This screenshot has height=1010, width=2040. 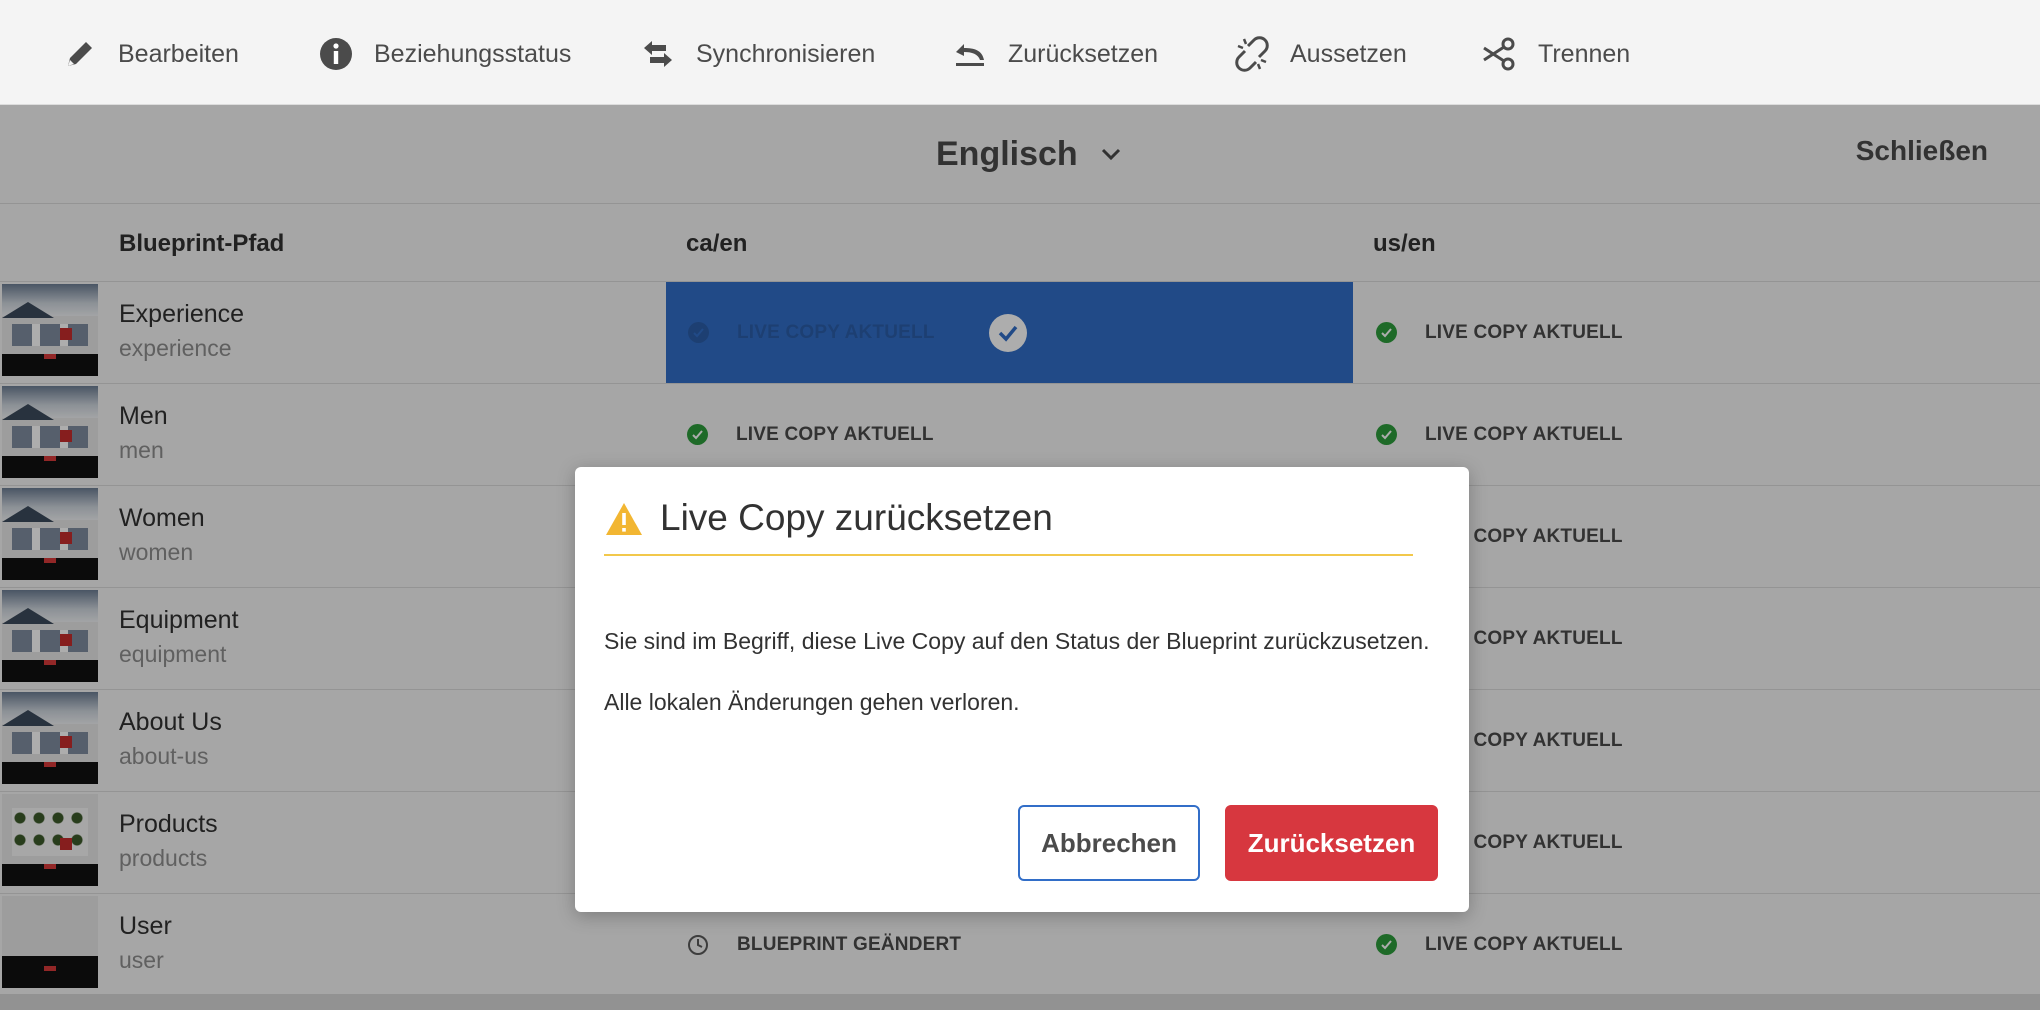 I want to click on suspend-button: Aussetzen, so click(x=1320, y=54).